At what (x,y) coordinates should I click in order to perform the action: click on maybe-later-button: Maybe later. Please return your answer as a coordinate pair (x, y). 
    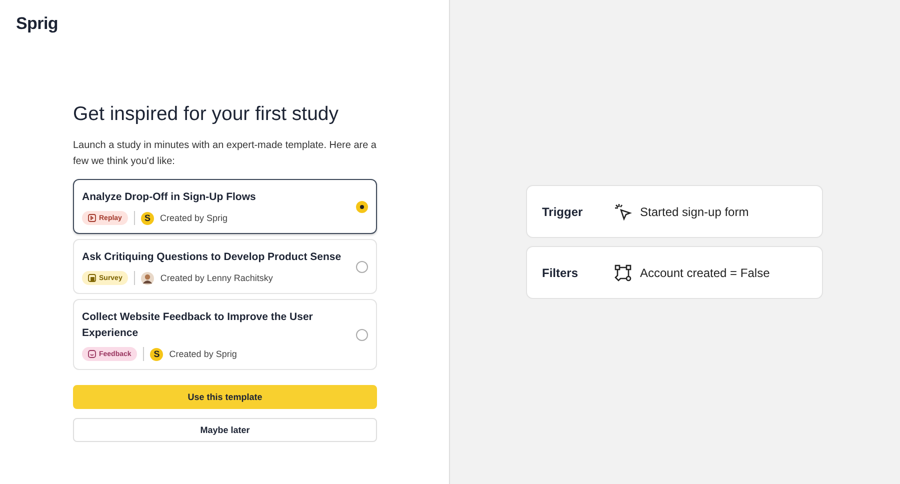
    Looking at the image, I should click on (225, 430).